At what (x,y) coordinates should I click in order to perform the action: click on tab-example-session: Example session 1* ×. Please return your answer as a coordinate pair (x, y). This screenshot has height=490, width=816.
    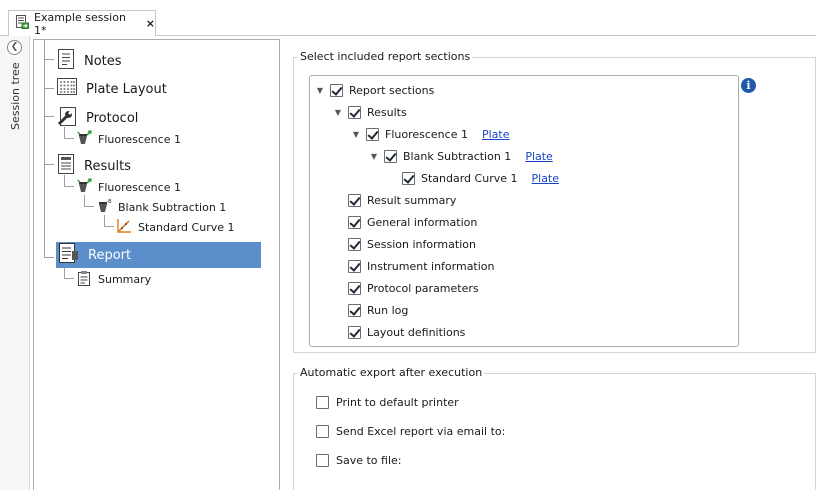
    Looking at the image, I should click on (82, 23).